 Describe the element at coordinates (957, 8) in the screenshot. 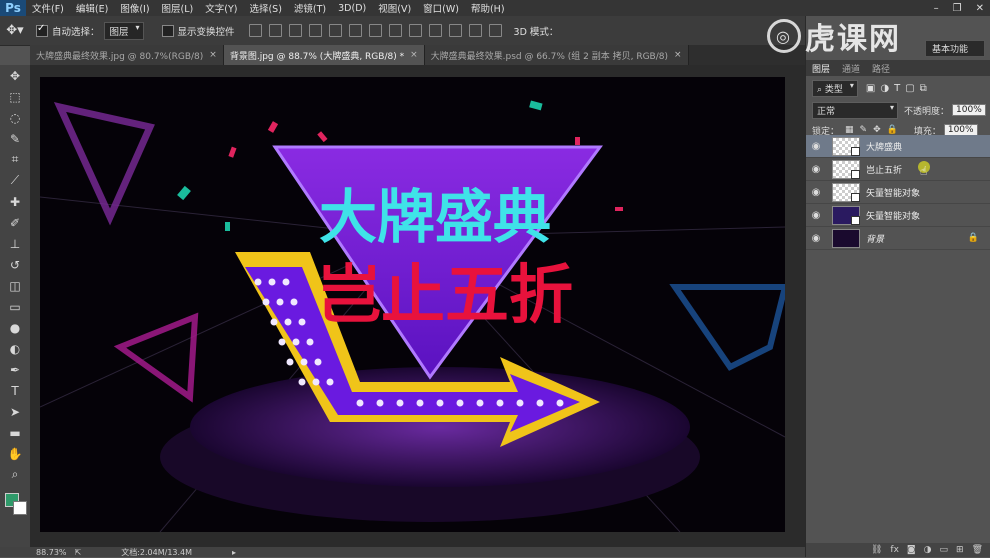

I see `restore-button: ❐` at that location.